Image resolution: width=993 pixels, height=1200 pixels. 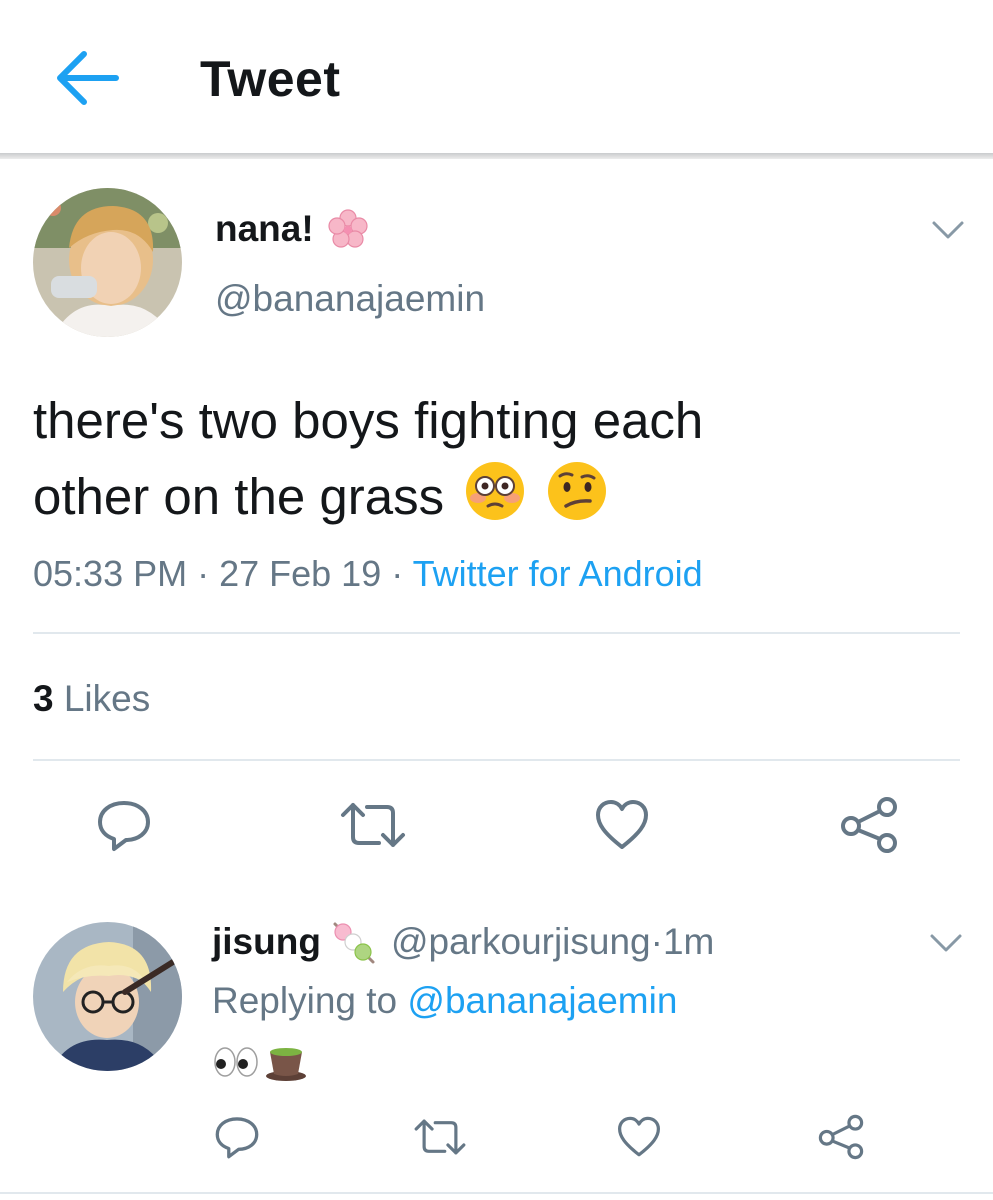 I want to click on dango-icon, so click(x=354, y=943).